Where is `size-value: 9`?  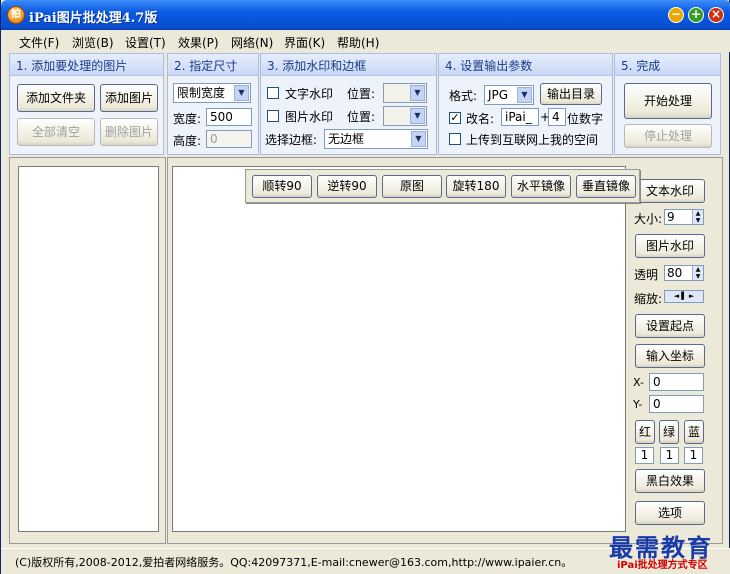
size-value: 9 is located at coordinates (671, 217).